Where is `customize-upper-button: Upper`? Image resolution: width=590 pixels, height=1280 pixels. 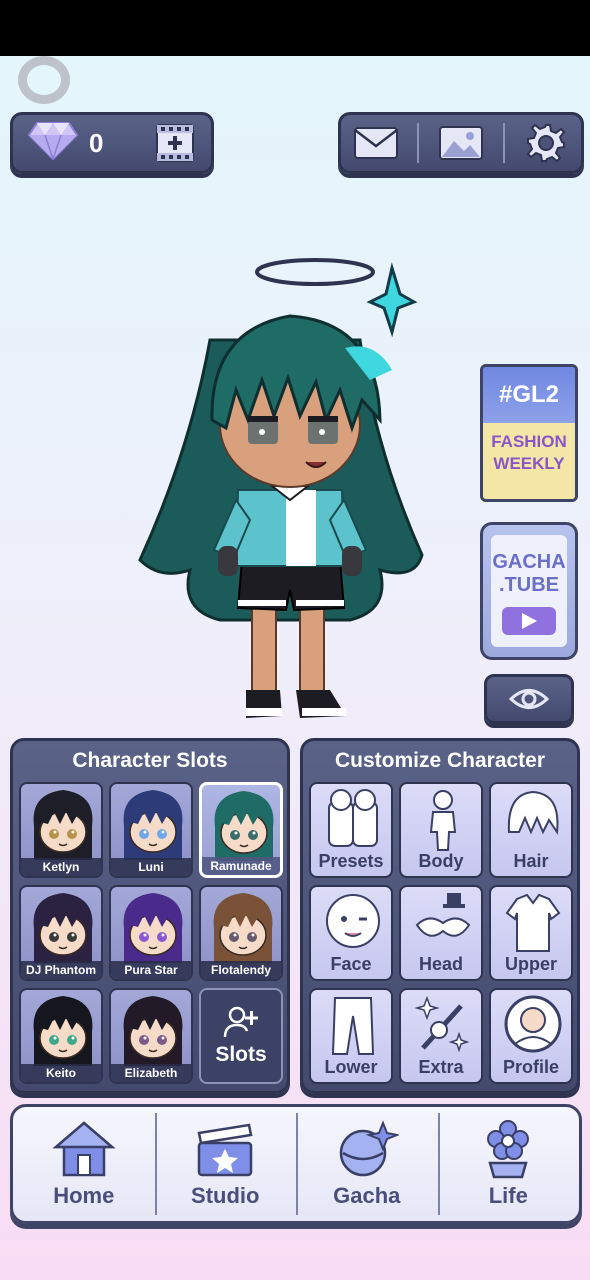
customize-upper-button: Upper is located at coordinates (531, 933).